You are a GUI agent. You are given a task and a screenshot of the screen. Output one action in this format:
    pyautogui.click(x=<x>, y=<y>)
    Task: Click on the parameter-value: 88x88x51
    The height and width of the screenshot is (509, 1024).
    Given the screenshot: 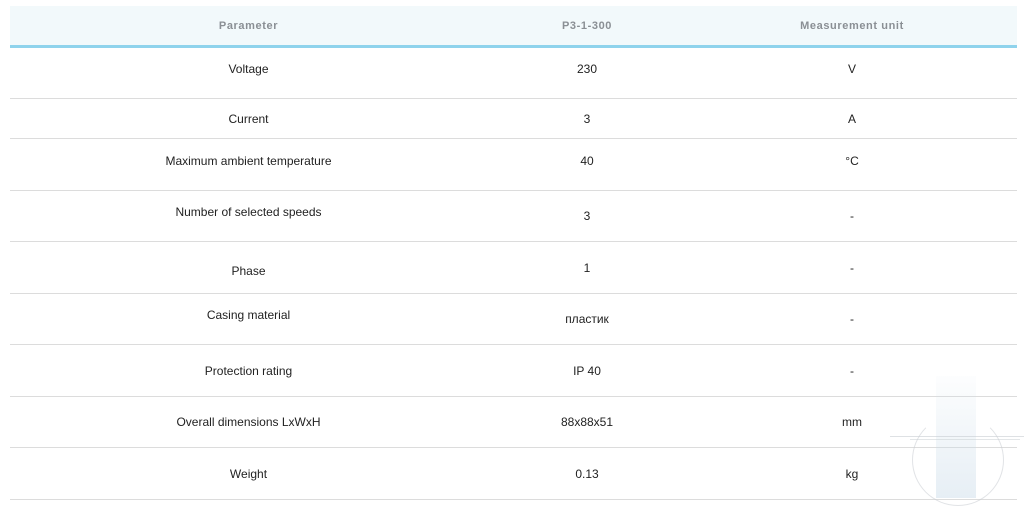 What is the action you would take?
    pyautogui.click(x=587, y=422)
    